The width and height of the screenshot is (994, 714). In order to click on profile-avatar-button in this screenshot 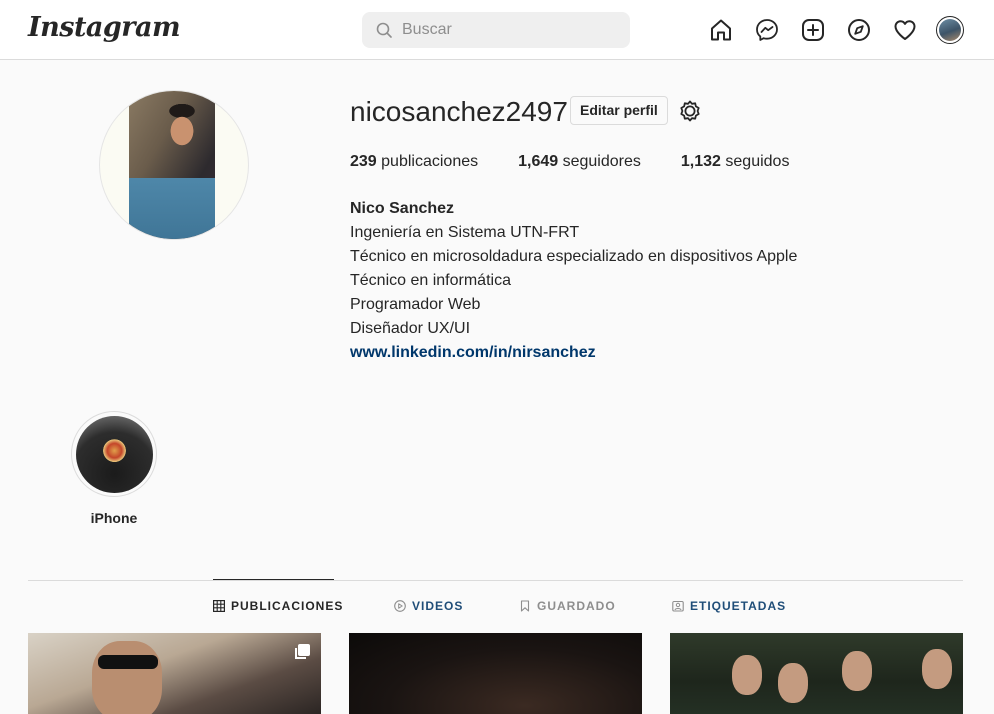, I will do `click(950, 30)`.